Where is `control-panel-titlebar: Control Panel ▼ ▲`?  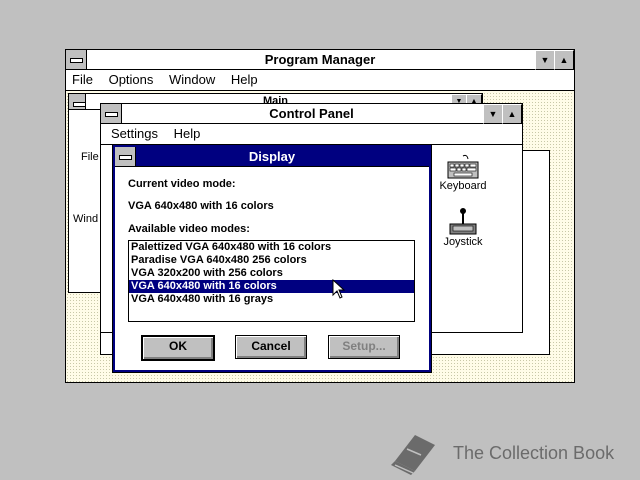 control-panel-titlebar: Control Panel ▼ ▲ is located at coordinates (311, 114).